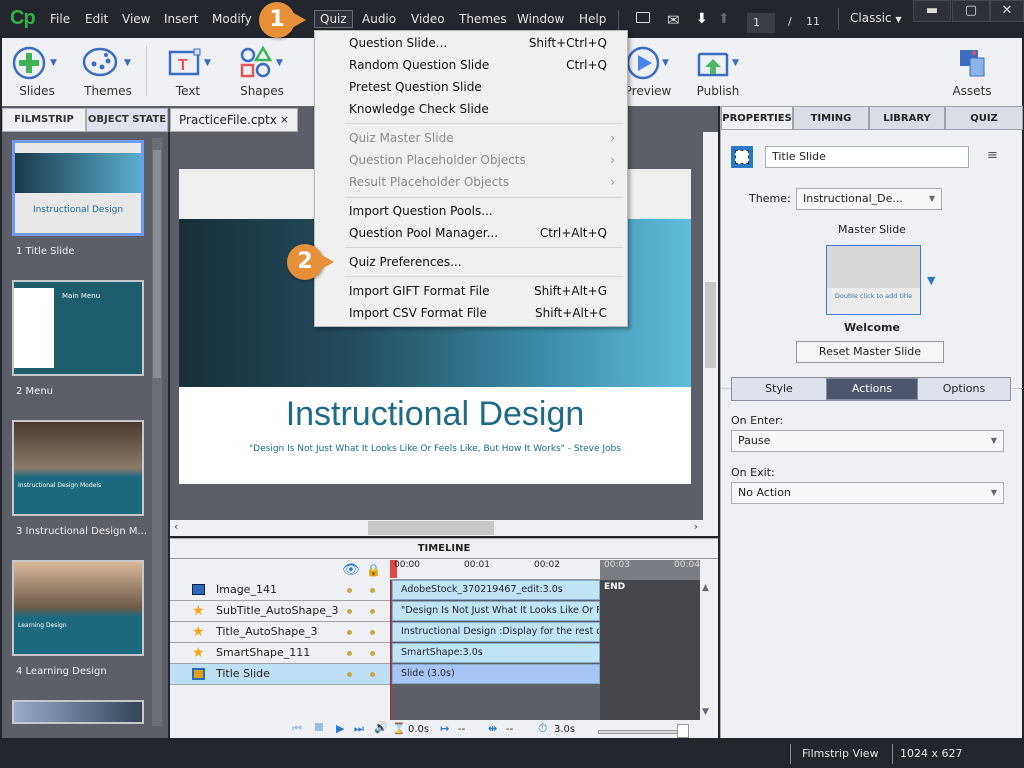 This screenshot has width=1024, height=768. Describe the element at coordinates (478, 313) in the screenshot. I see `menu-item-import-csv: Import CSV Format File Shift+Alt+C` at that location.